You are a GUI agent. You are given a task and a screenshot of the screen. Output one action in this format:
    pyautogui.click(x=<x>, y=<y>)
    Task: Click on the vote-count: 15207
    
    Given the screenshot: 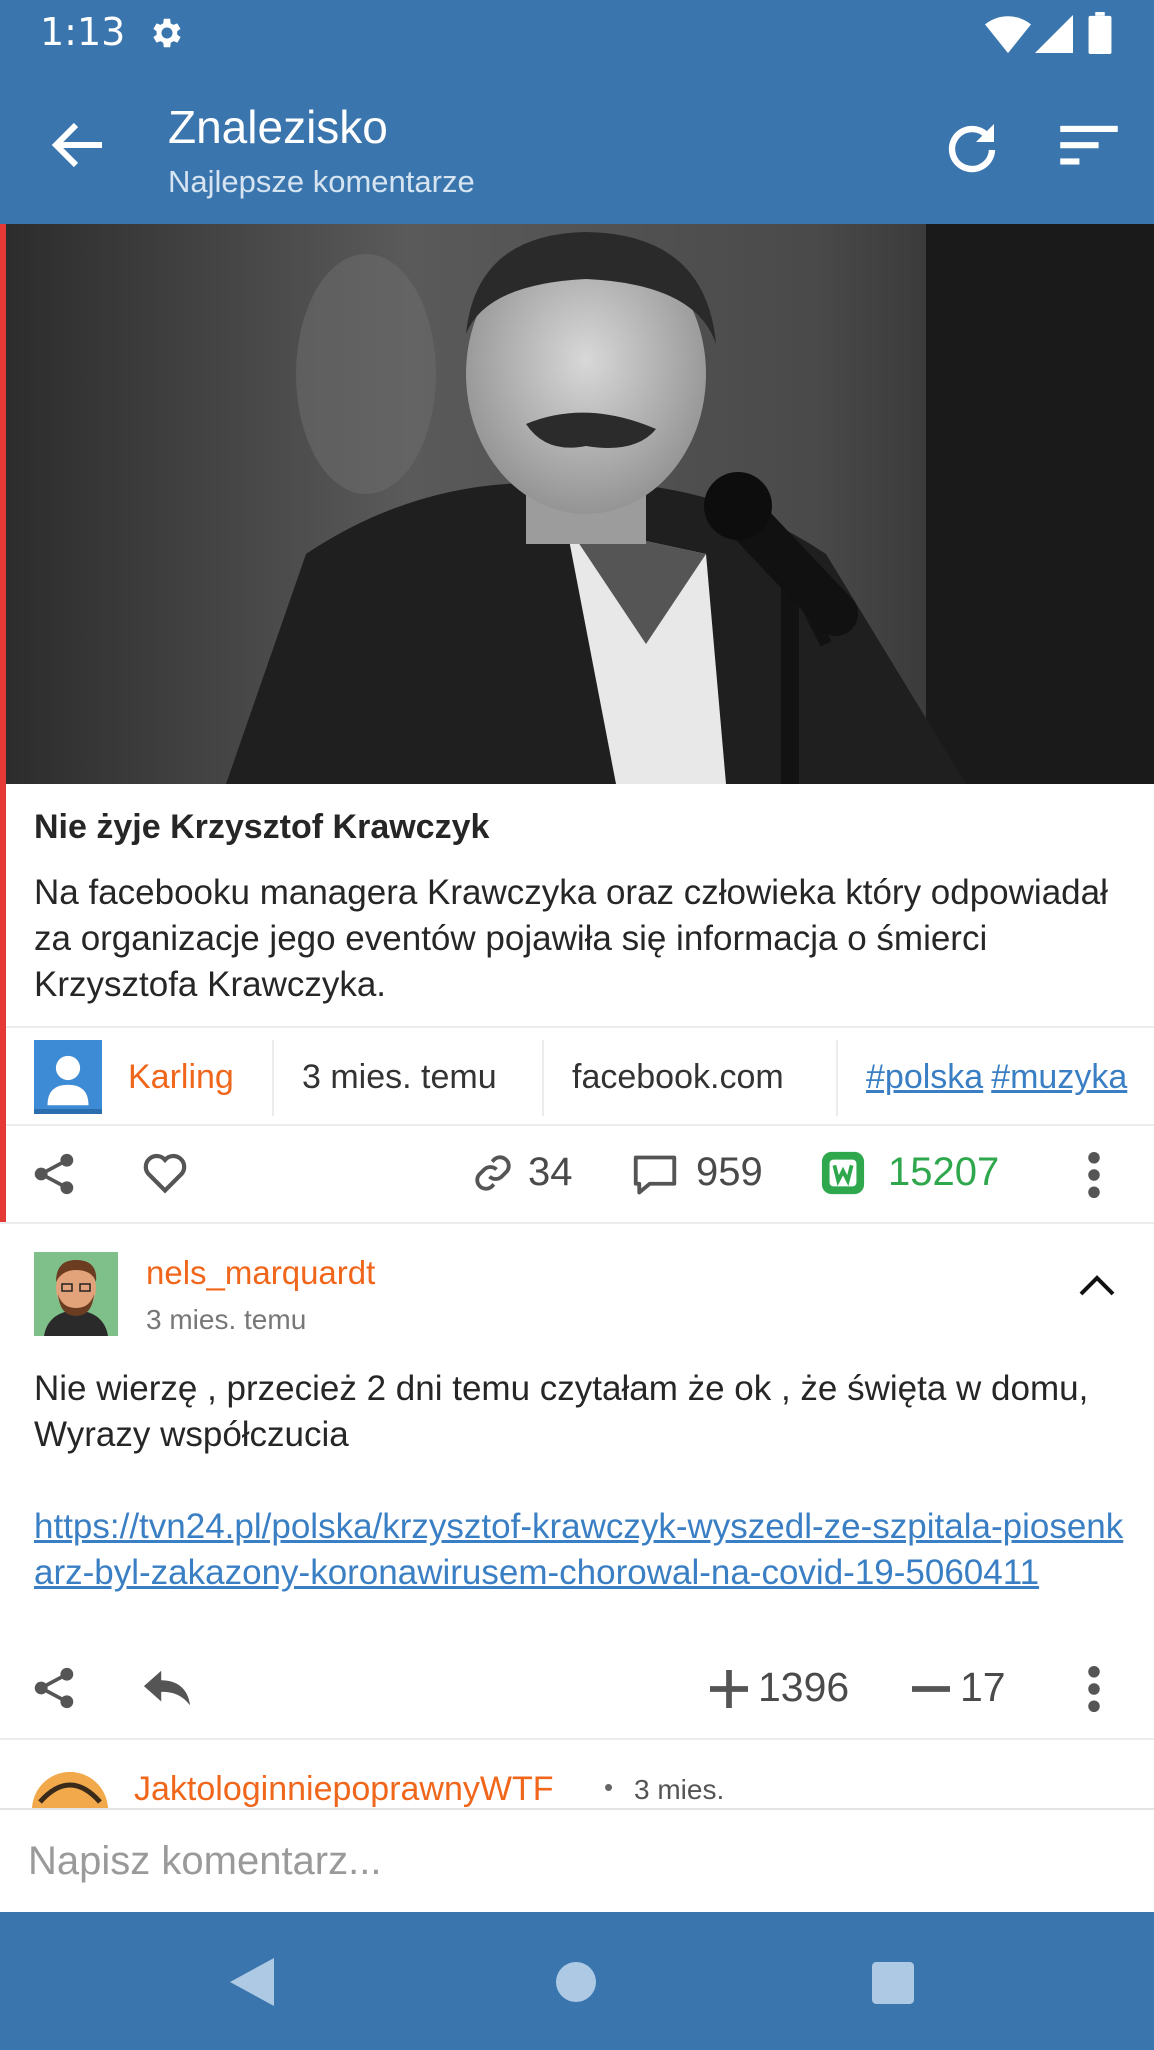 What is the action you would take?
    pyautogui.click(x=943, y=1172)
    